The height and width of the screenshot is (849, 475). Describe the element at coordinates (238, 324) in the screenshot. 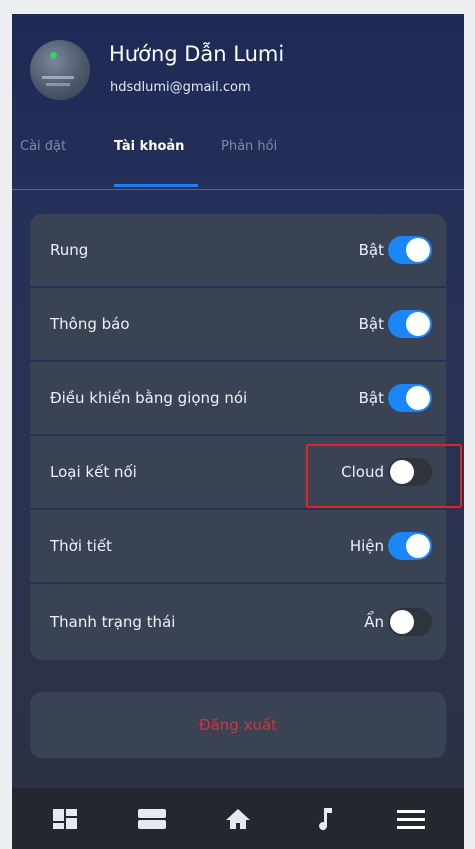

I see `setting-row-notifications: Thông báo Bật` at that location.